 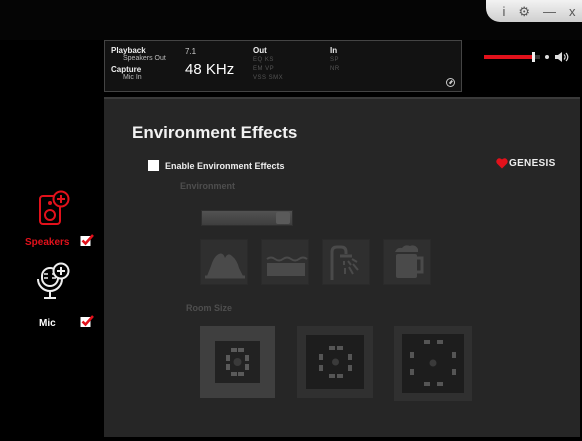 I want to click on in-label: In, so click(x=334, y=50).